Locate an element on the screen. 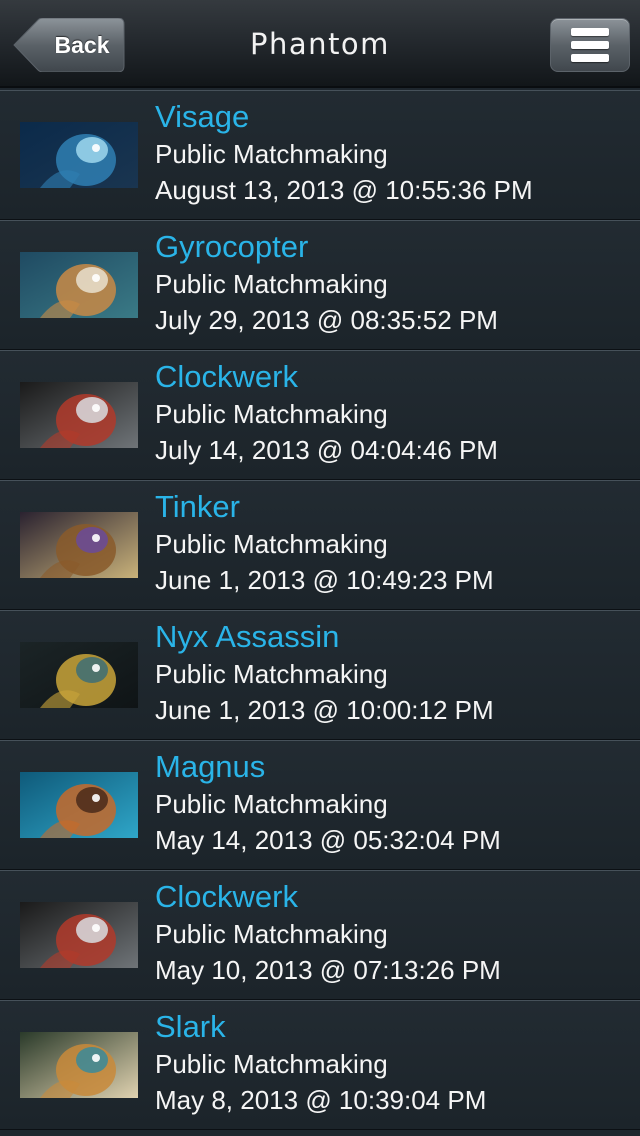 Image resolution: width=640 pixels, height=1136 pixels. match-date: August 13, 2013 @ 10:55:36 PM is located at coordinates (344, 190).